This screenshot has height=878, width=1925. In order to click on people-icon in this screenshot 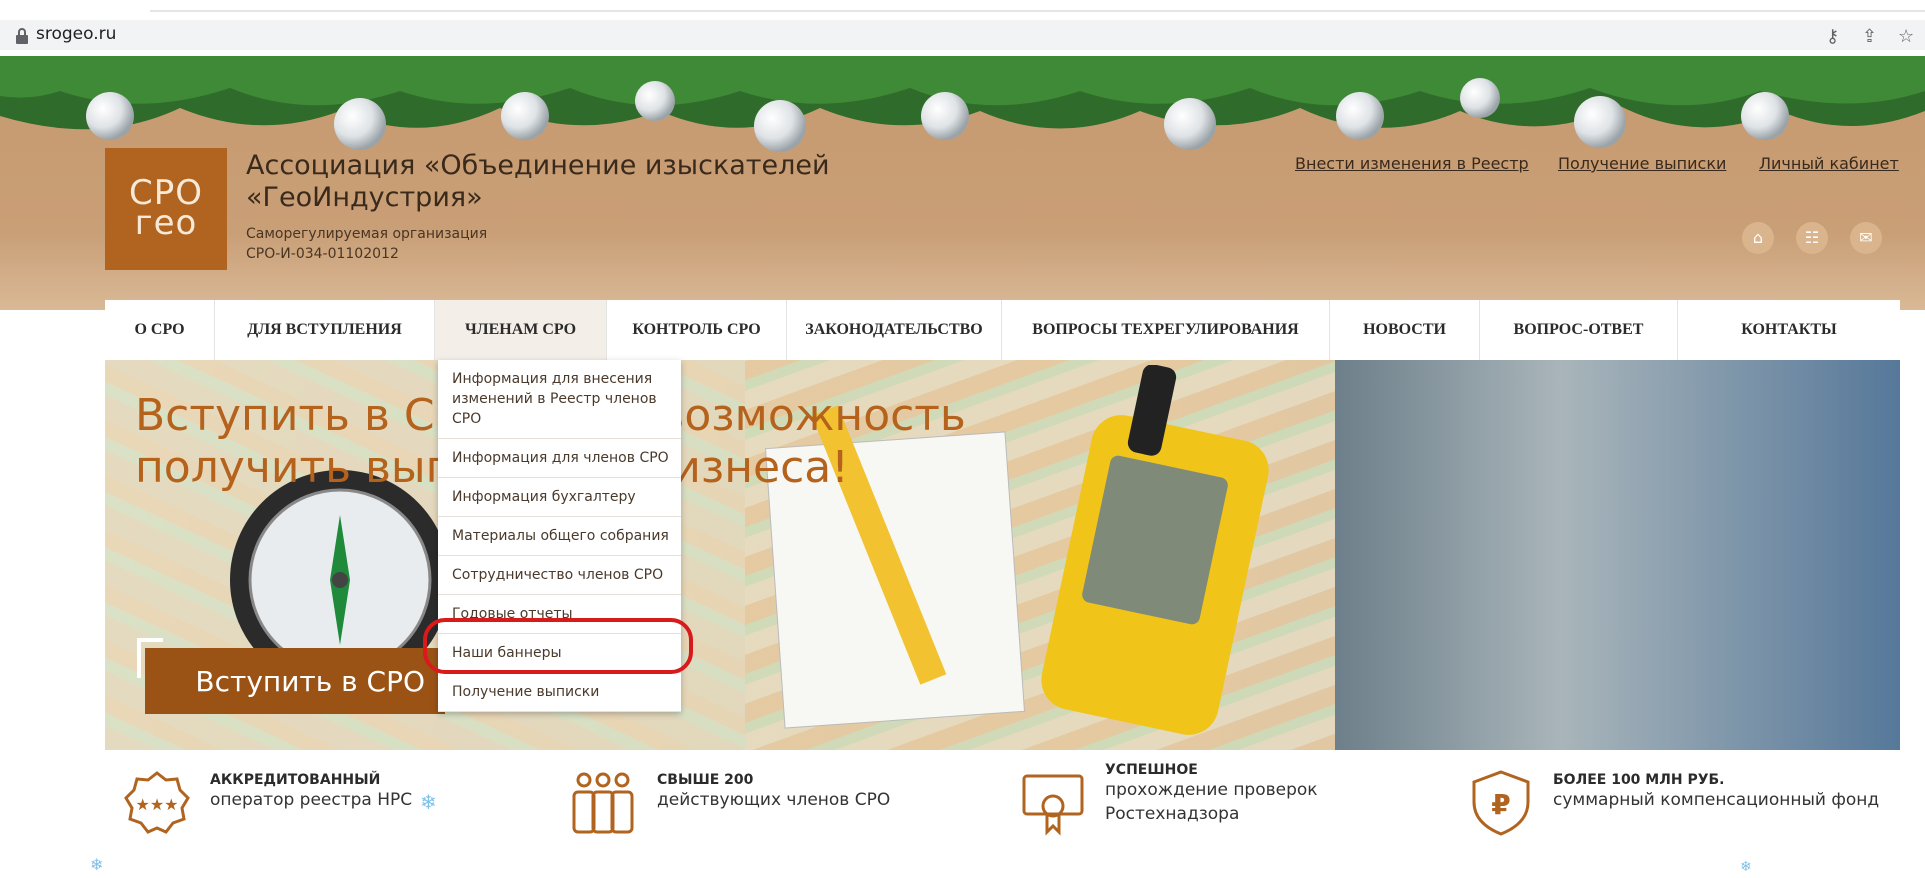, I will do `click(603, 803)`.